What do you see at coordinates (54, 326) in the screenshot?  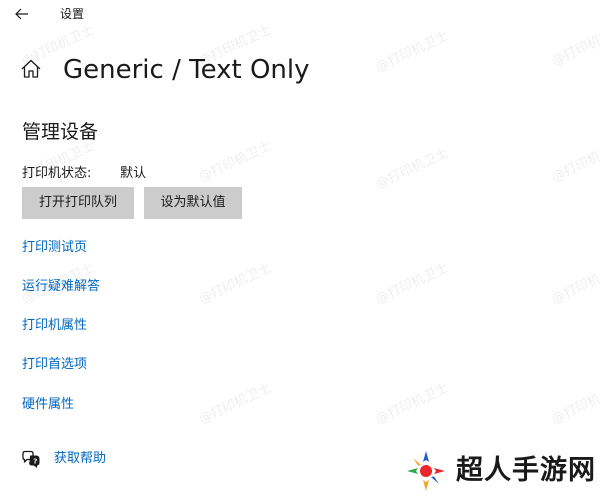 I see `printer-properties-link: 打印机属性` at bounding box center [54, 326].